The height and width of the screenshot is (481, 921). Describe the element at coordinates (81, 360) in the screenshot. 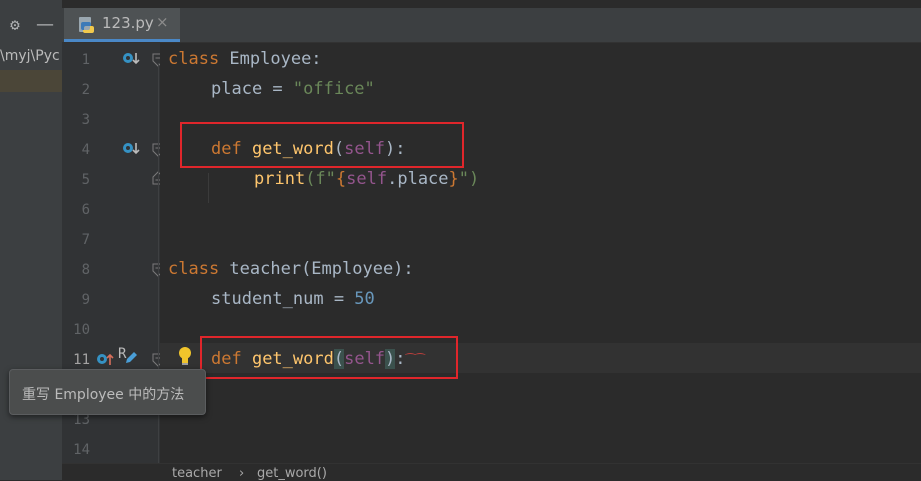

I see `line-number-current: 11` at that location.